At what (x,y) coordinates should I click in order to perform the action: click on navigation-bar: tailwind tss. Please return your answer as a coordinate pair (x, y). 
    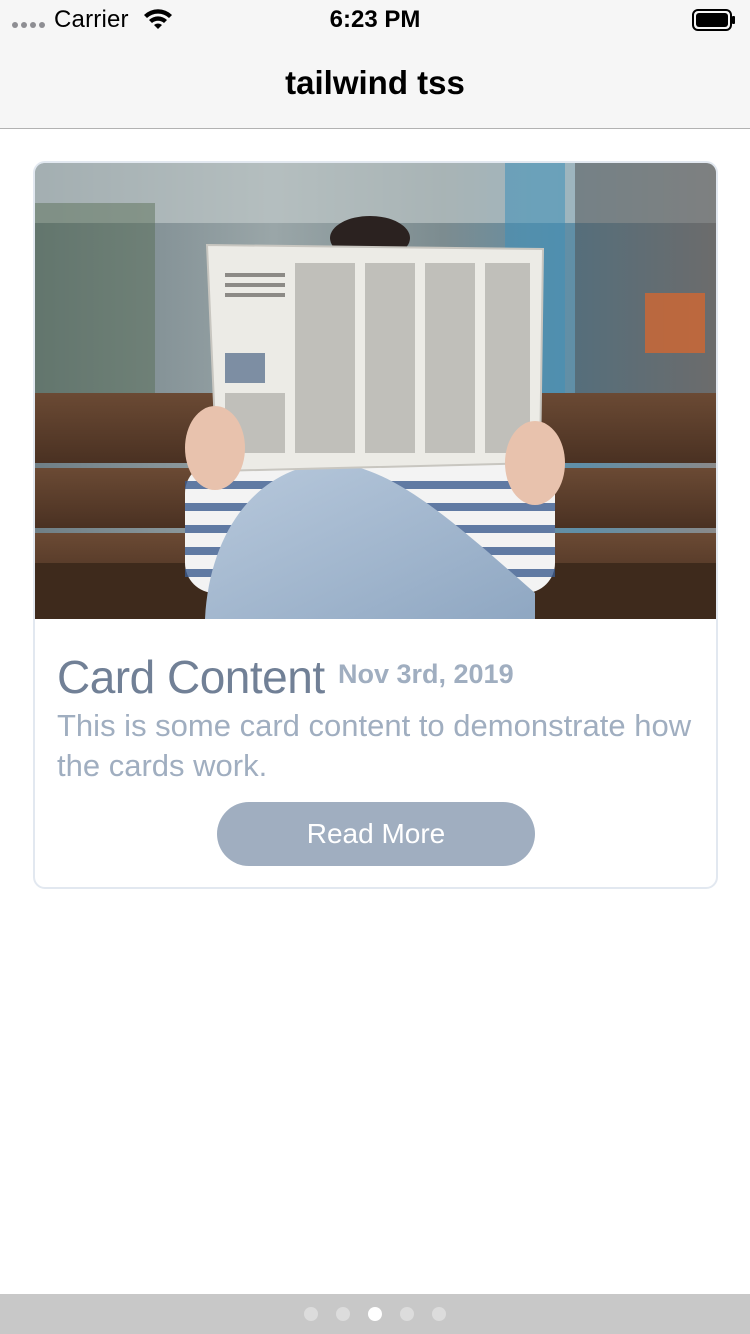
    Looking at the image, I should click on (375, 84).